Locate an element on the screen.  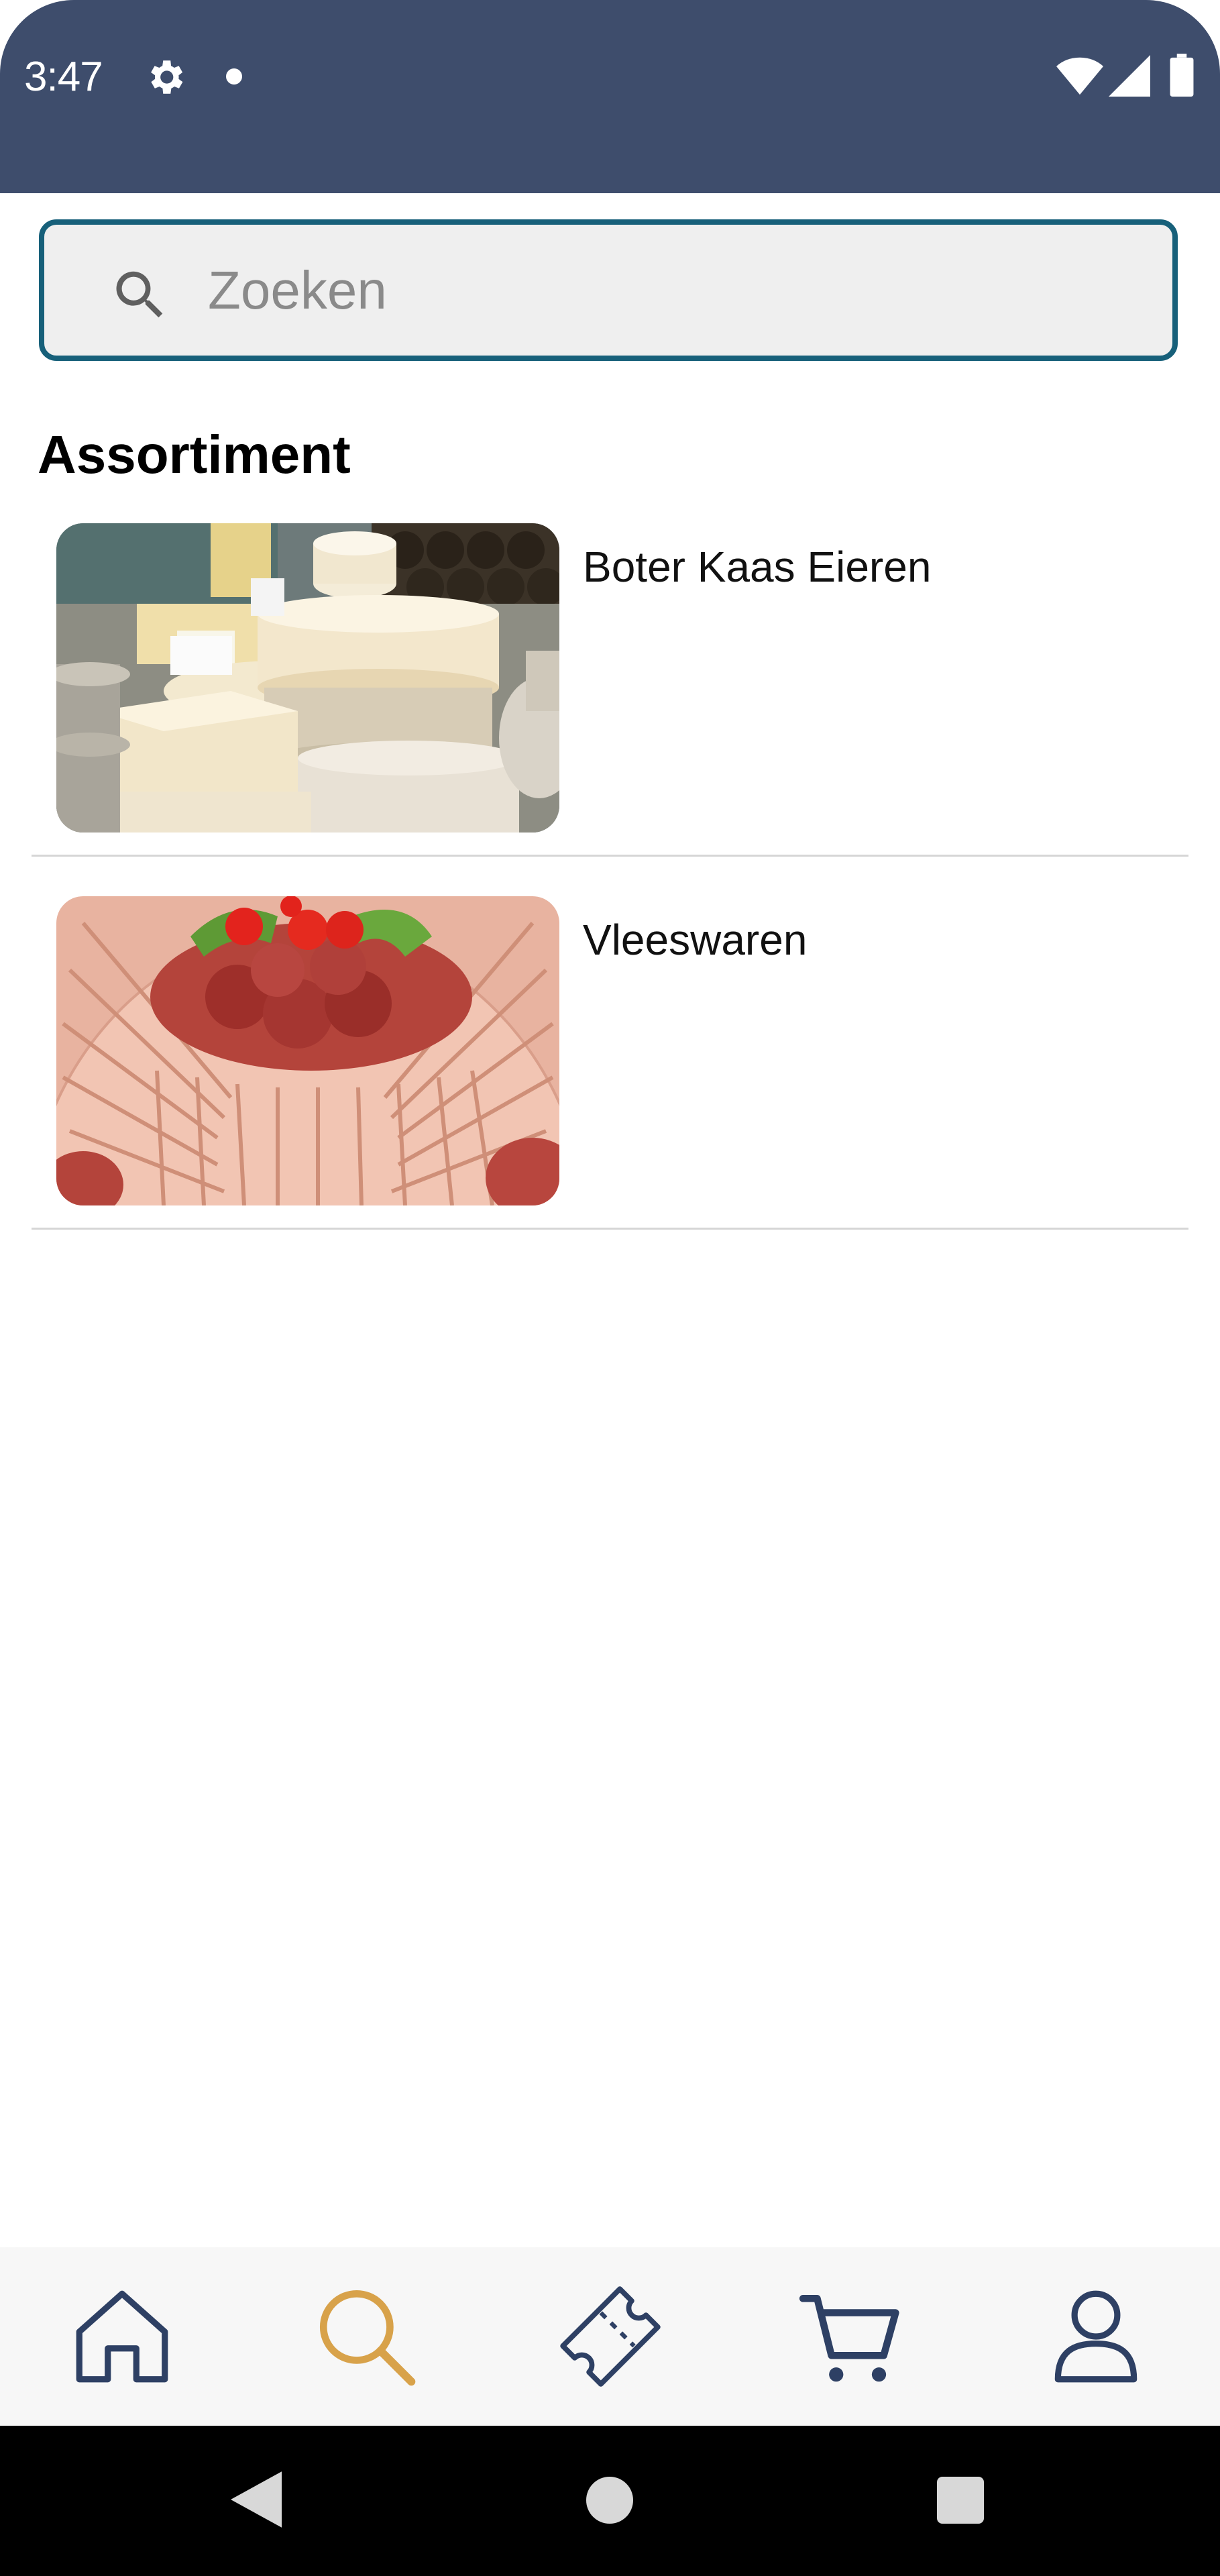
status-bar: 3:47 is located at coordinates (610, 96).